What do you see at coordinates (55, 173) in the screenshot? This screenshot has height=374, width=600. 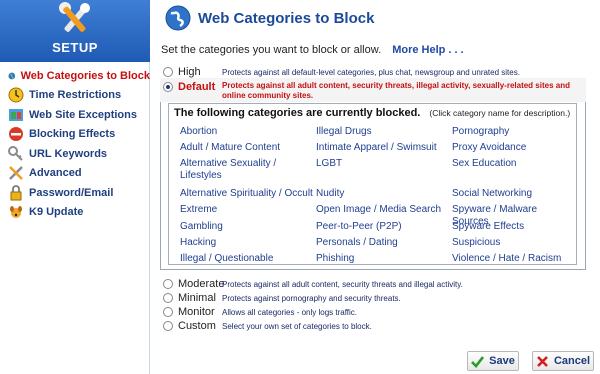 I see `sidebar-item-label: Advanced` at bounding box center [55, 173].